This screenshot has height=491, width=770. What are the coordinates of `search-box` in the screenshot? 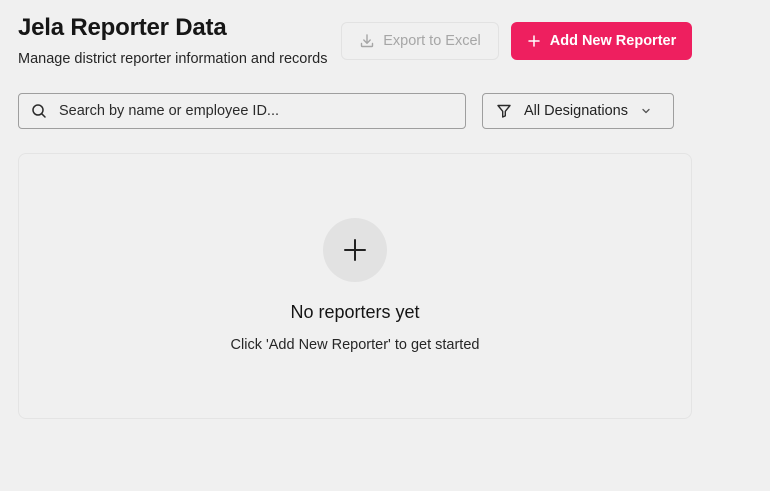 It's located at (242, 111).